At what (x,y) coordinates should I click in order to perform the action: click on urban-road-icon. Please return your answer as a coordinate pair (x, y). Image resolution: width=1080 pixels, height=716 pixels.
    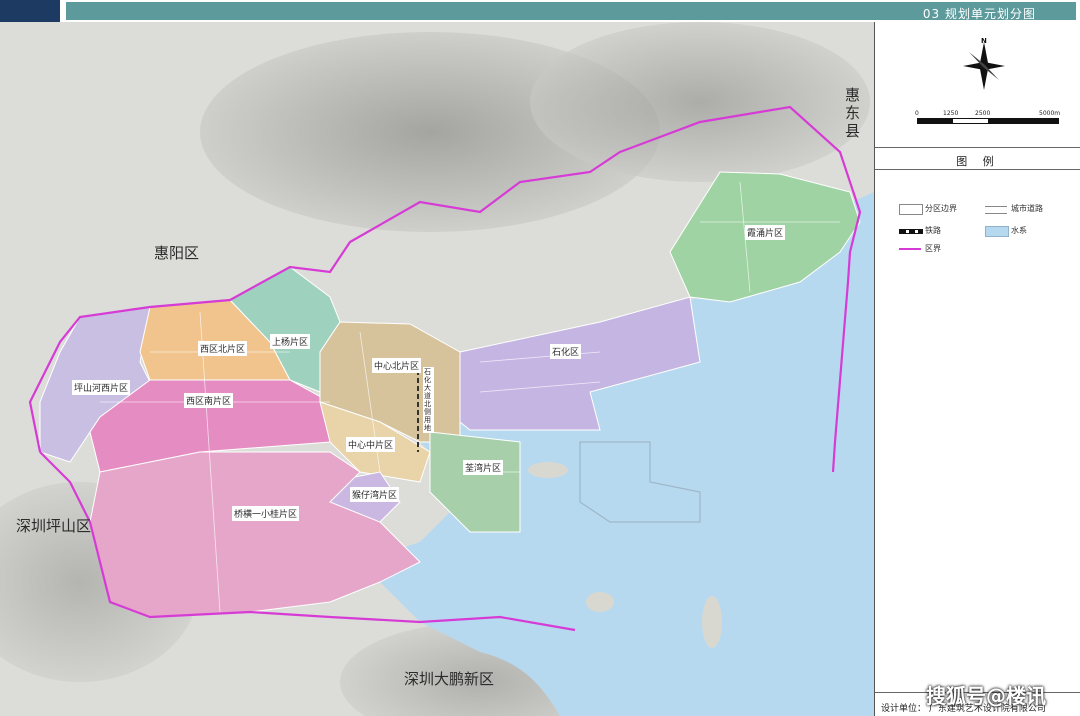
    Looking at the image, I should click on (996, 210).